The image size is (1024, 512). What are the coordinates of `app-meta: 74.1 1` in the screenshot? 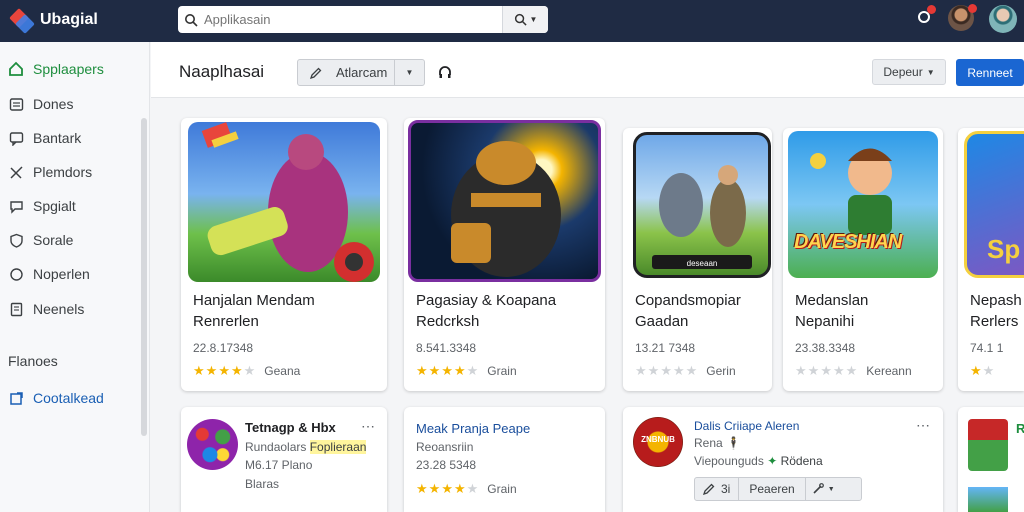 It's located at (987, 348).